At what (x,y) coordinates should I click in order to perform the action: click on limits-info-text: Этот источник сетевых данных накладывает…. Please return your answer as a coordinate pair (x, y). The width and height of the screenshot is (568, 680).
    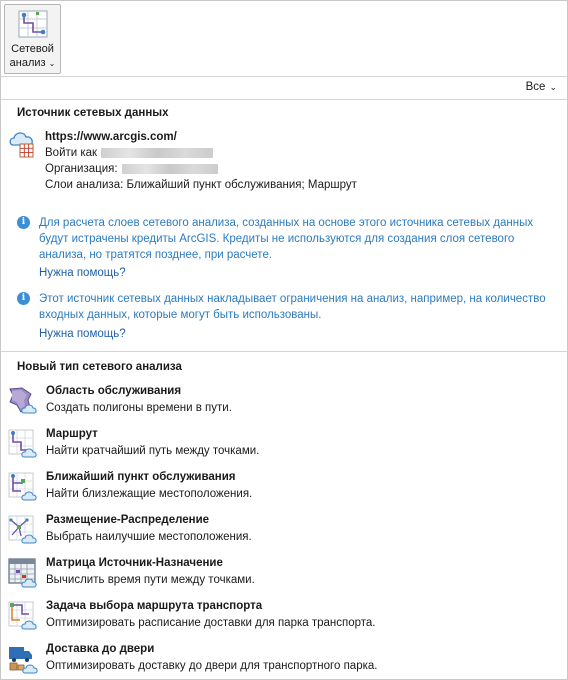
    Looking at the image, I should click on (292, 307).